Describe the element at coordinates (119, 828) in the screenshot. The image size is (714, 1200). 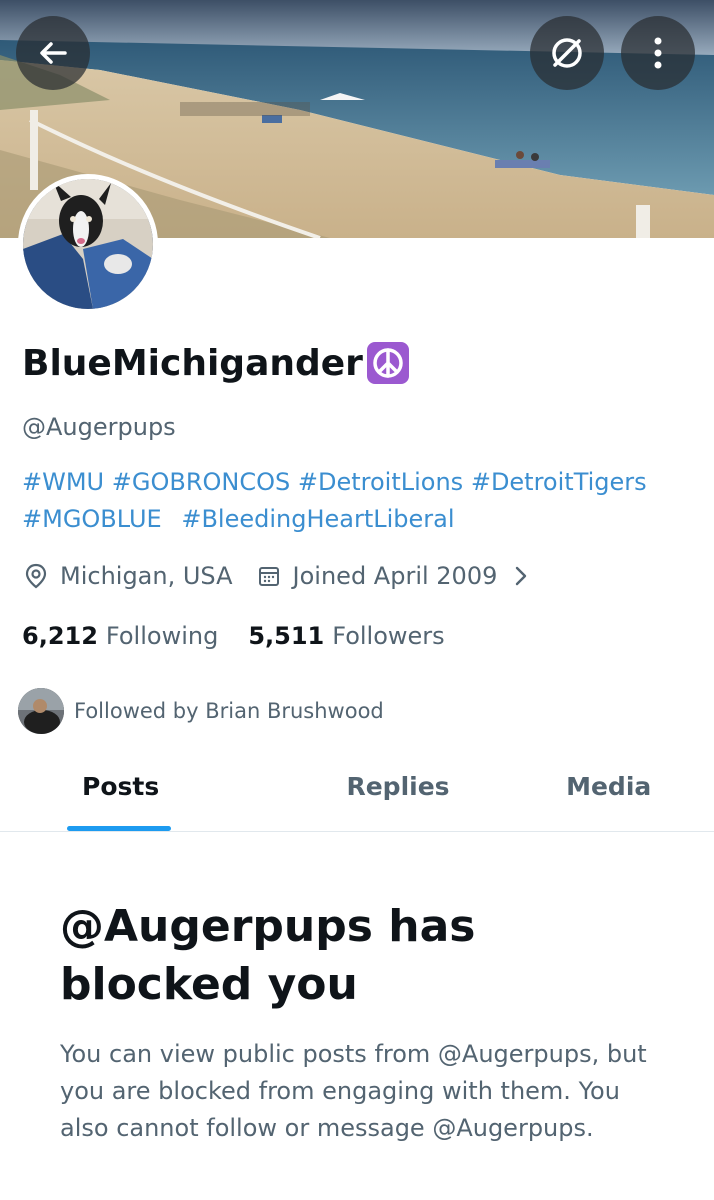
I see `active-tab-indicator` at that location.